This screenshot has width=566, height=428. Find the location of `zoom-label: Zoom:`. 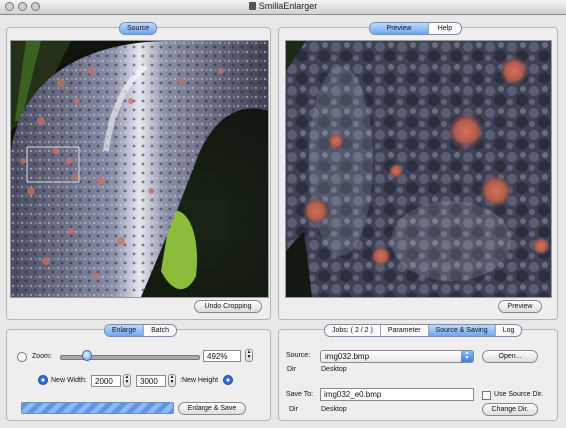

zoom-label: Zoom: is located at coordinates (42, 356).